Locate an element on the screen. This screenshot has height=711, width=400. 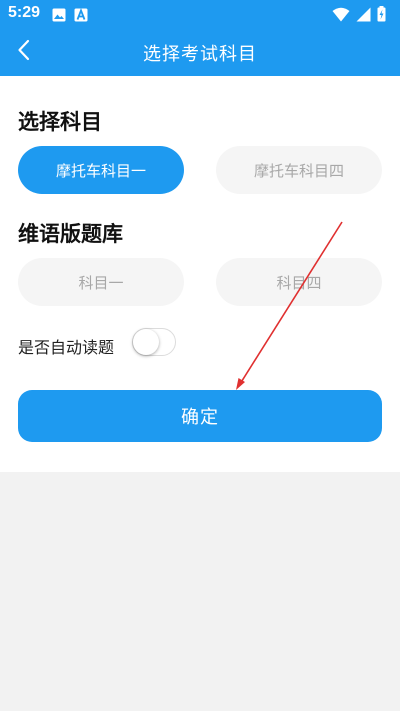
option-motorcycle-subject-one: 摩托车科目一 is located at coordinates (101, 170).